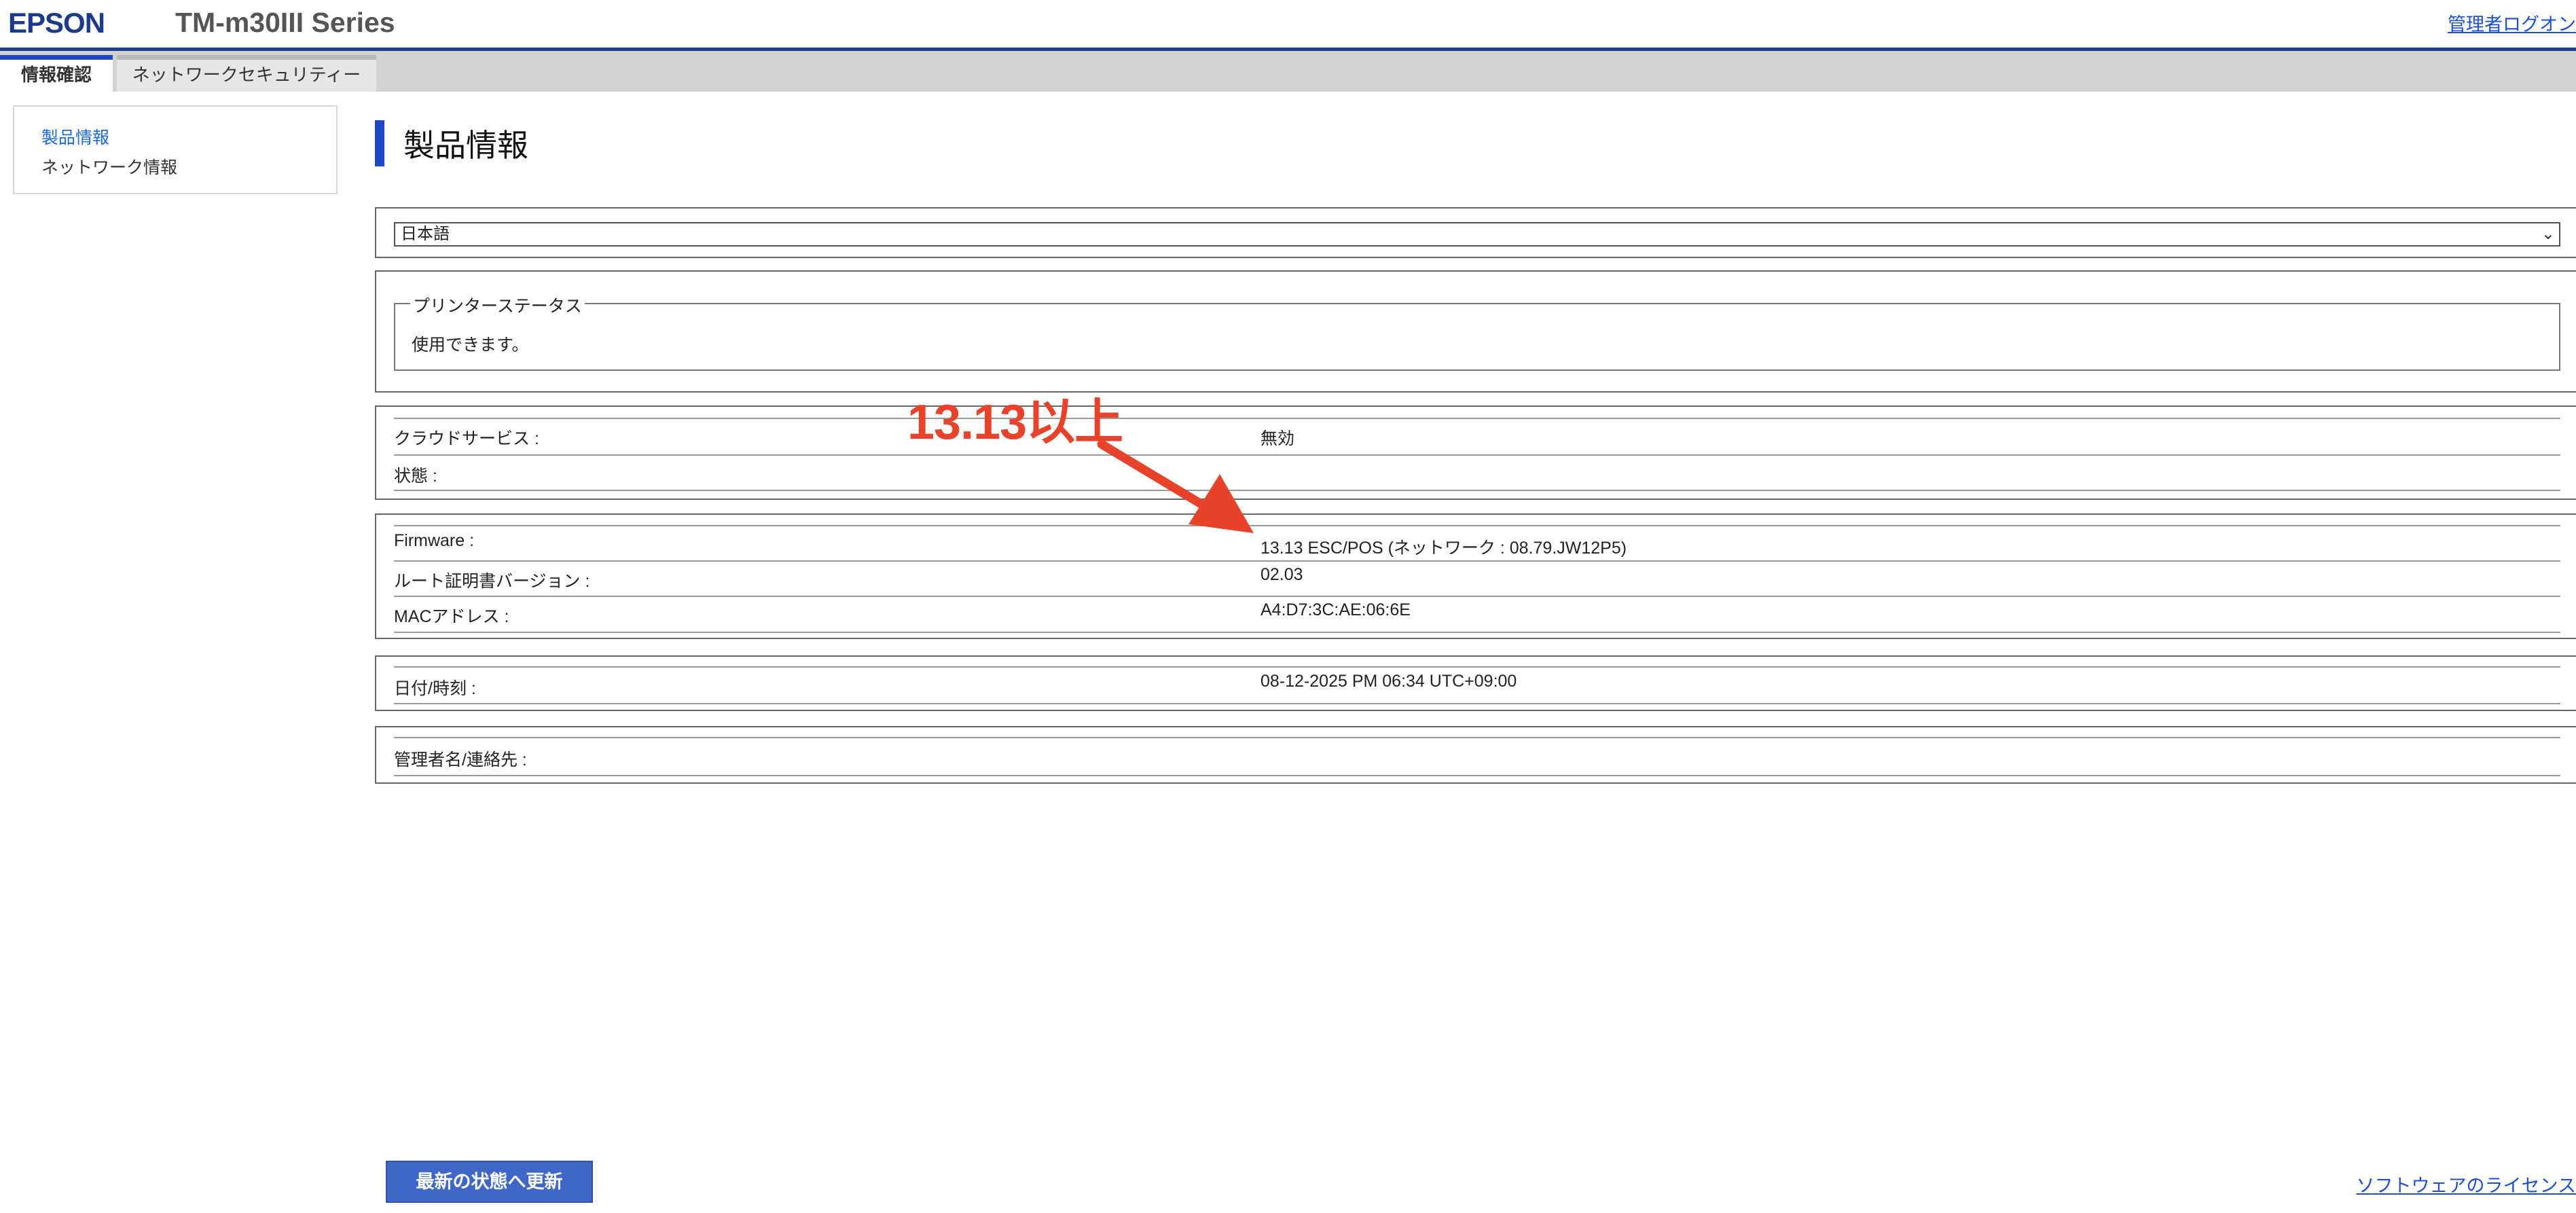 This screenshot has width=2576, height=1213. What do you see at coordinates (1277, 438) in the screenshot?
I see `cloud-service-value: 無効` at bounding box center [1277, 438].